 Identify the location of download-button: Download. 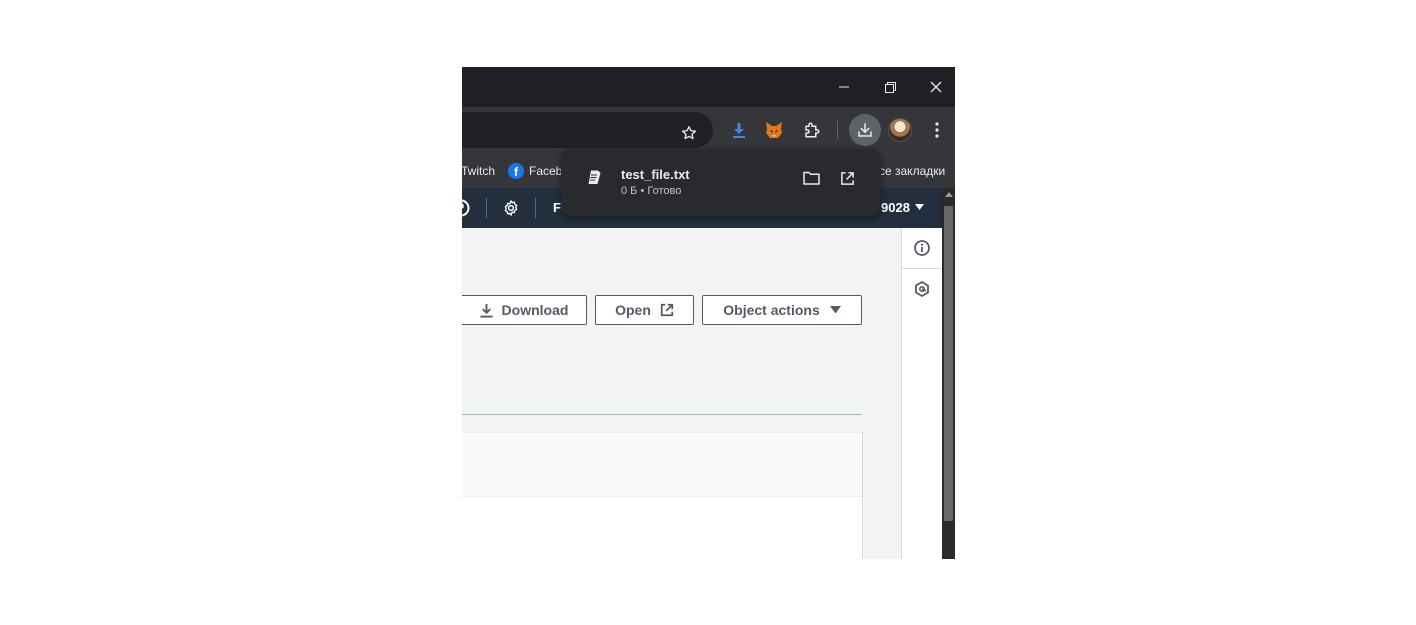
(524, 310).